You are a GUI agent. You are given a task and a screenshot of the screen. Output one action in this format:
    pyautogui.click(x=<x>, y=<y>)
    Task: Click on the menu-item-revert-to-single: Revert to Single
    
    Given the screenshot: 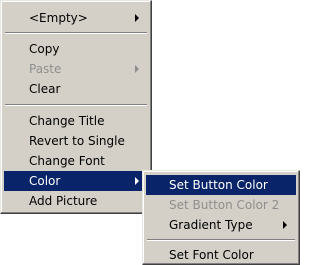 What is the action you would take?
    pyautogui.click(x=76, y=141)
    